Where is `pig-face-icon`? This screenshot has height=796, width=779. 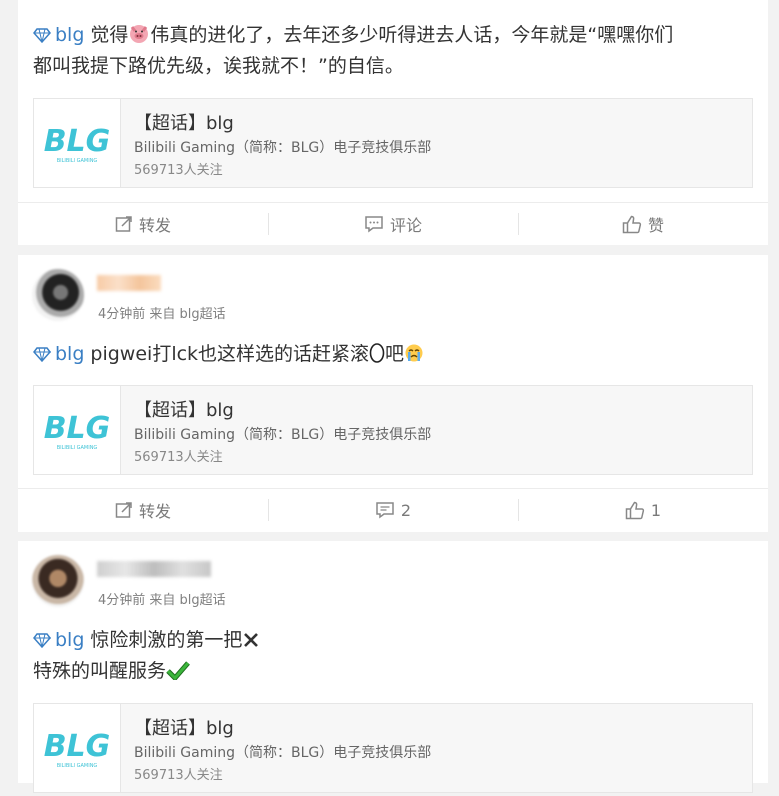 pig-face-icon is located at coordinates (139, 34).